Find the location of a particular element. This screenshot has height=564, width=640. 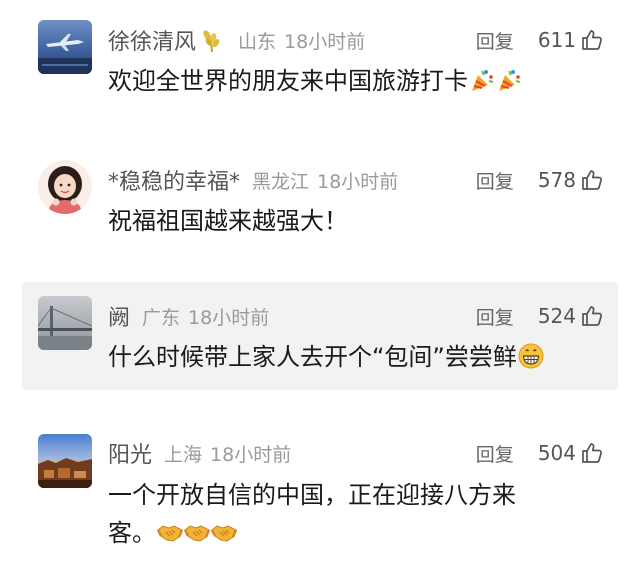

location-label: 黑龙江 is located at coordinates (281, 181).